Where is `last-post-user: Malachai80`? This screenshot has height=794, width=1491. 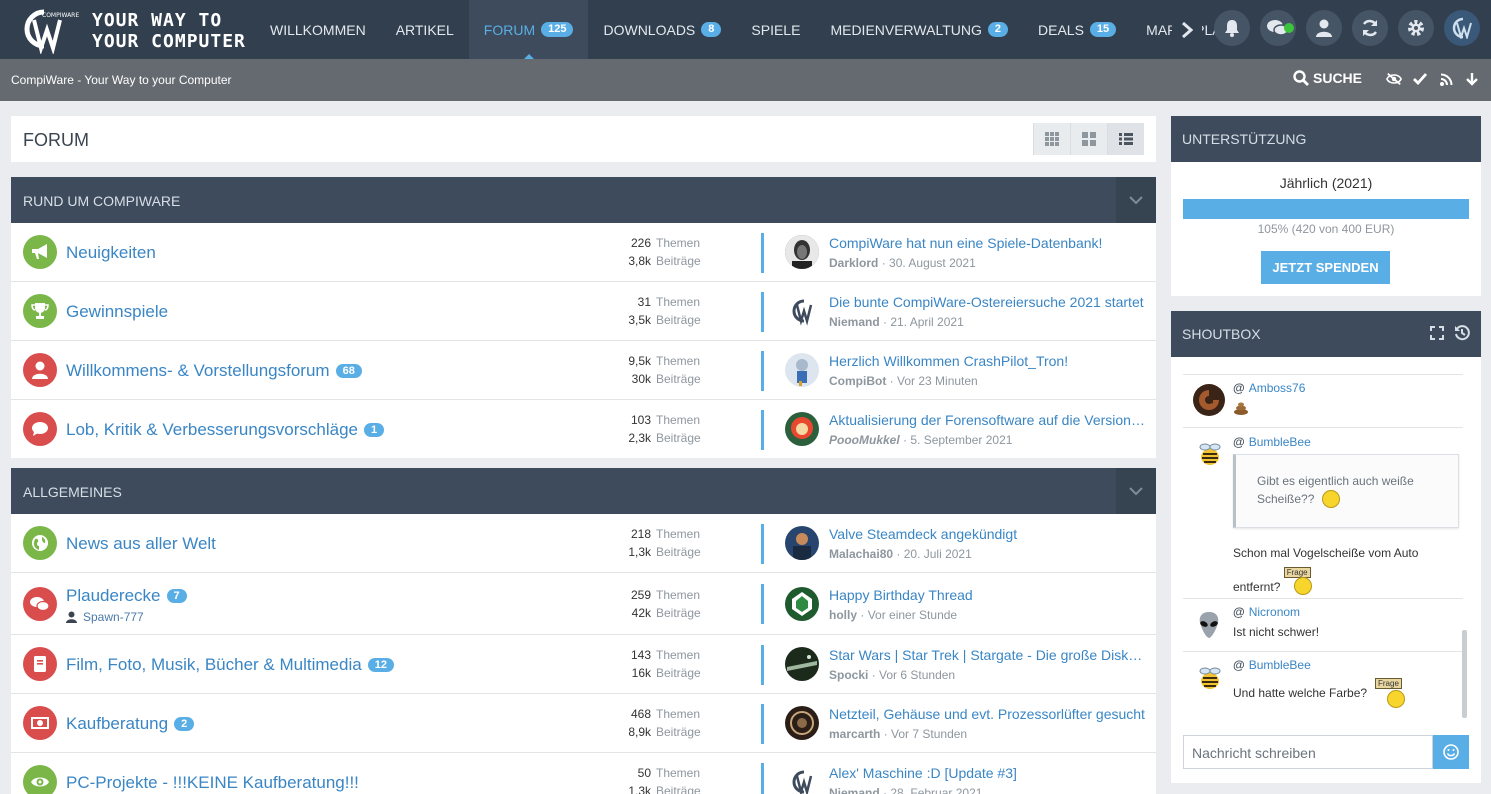 last-post-user: Malachai80 is located at coordinates (861, 554).